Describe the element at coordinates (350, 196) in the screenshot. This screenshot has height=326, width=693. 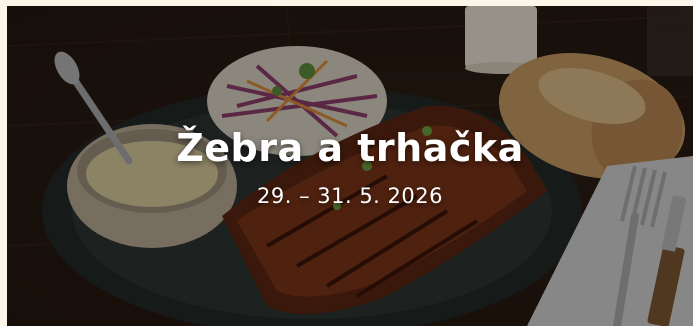
I see `event-date: 29. – 31. 5. 2026` at that location.